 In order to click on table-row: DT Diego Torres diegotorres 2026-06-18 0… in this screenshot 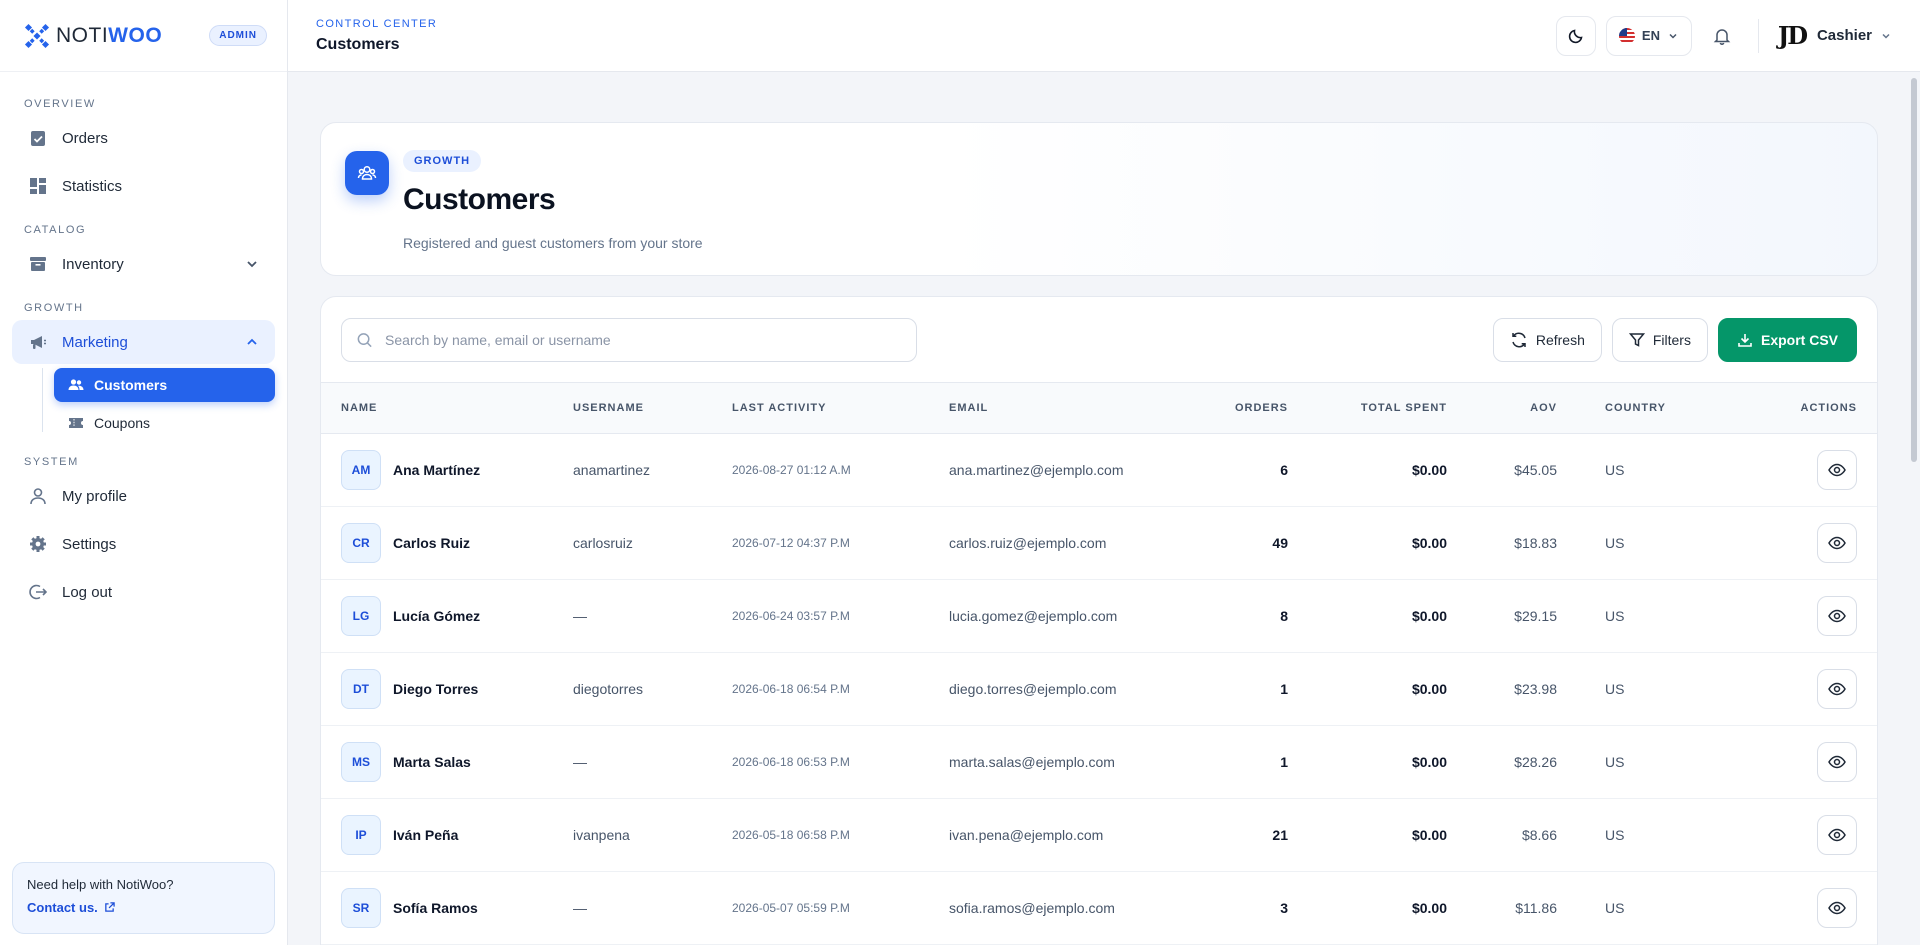, I will do `click(1099, 689)`.